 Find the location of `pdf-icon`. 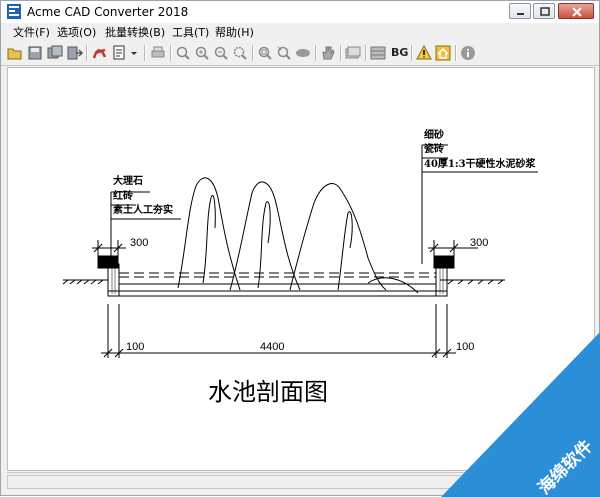

pdf-icon is located at coordinates (99, 53).